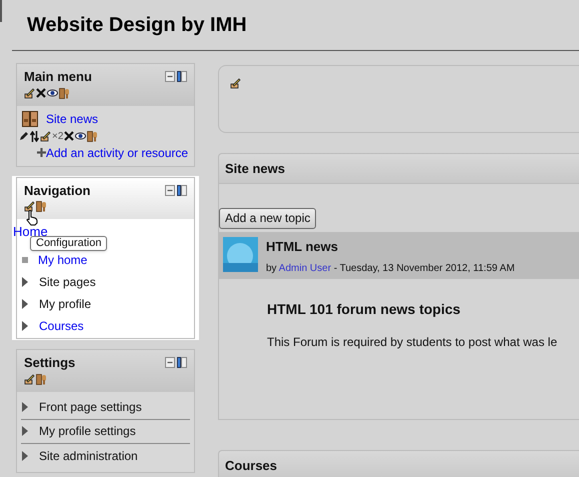 The width and height of the screenshot is (579, 477). What do you see at coordinates (25, 260) in the screenshot?
I see `bullet-icon` at bounding box center [25, 260].